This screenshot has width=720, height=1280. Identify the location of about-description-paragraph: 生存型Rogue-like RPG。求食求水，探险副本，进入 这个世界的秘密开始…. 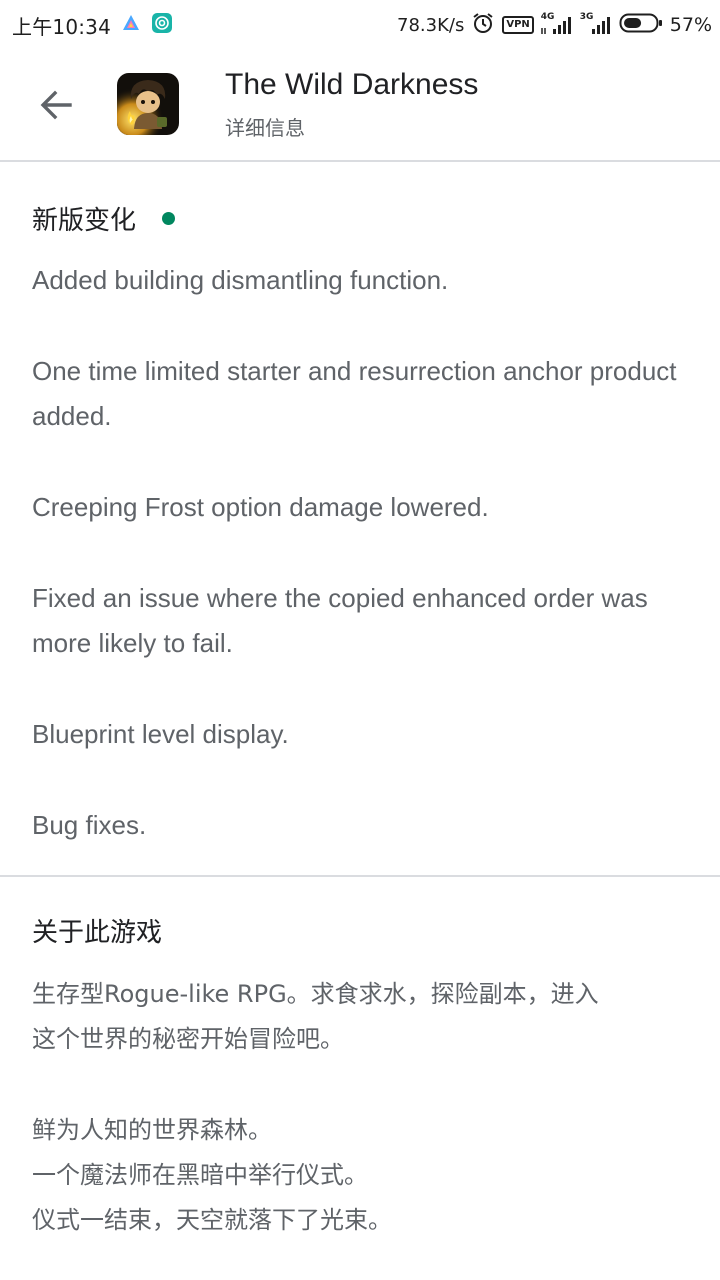
(367, 1017).